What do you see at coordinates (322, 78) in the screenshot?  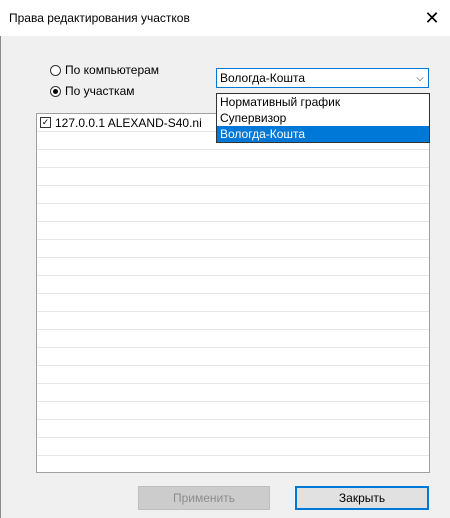 I see `section-combobox: Вологда-Кошта ⌵` at bounding box center [322, 78].